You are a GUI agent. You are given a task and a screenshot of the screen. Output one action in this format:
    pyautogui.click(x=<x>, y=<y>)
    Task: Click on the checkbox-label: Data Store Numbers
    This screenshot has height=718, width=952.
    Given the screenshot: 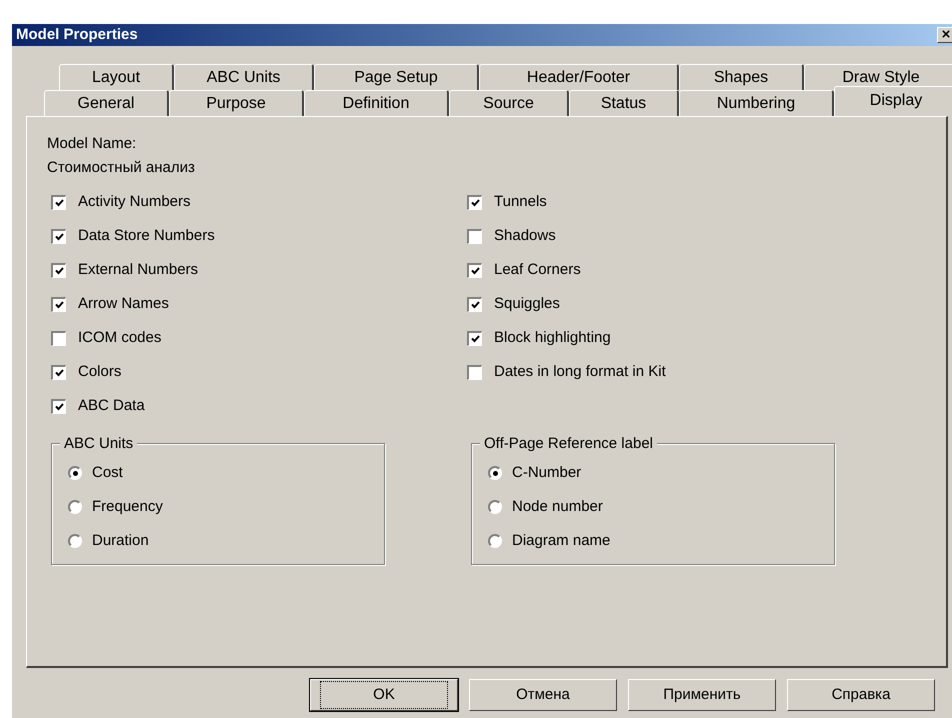 What is the action you would take?
    pyautogui.click(x=146, y=236)
    